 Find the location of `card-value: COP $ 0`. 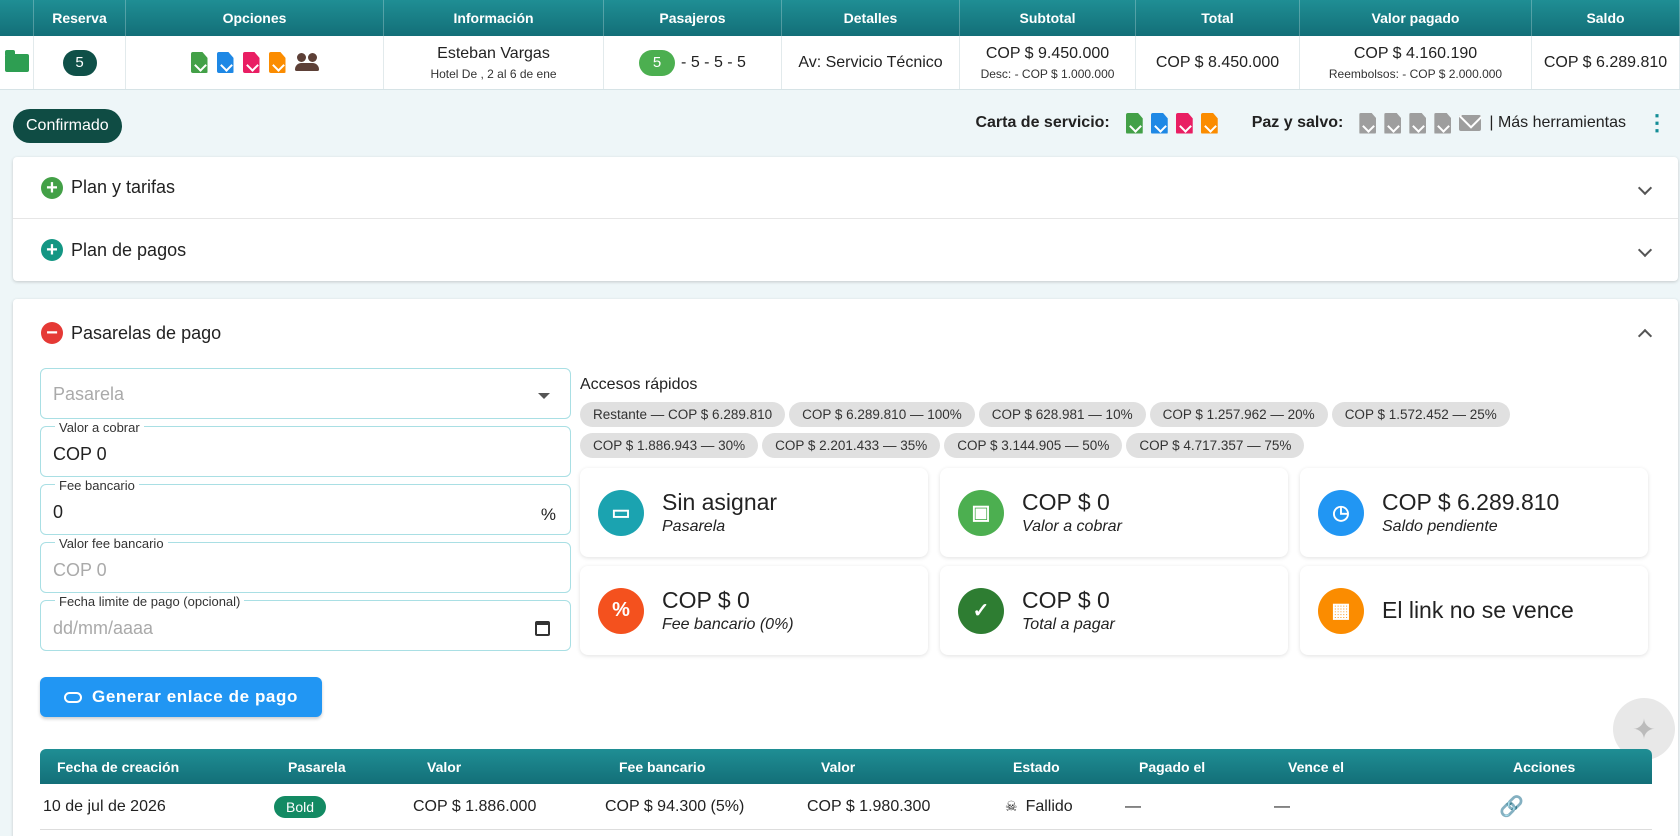

card-value: COP $ 0 is located at coordinates (706, 600).